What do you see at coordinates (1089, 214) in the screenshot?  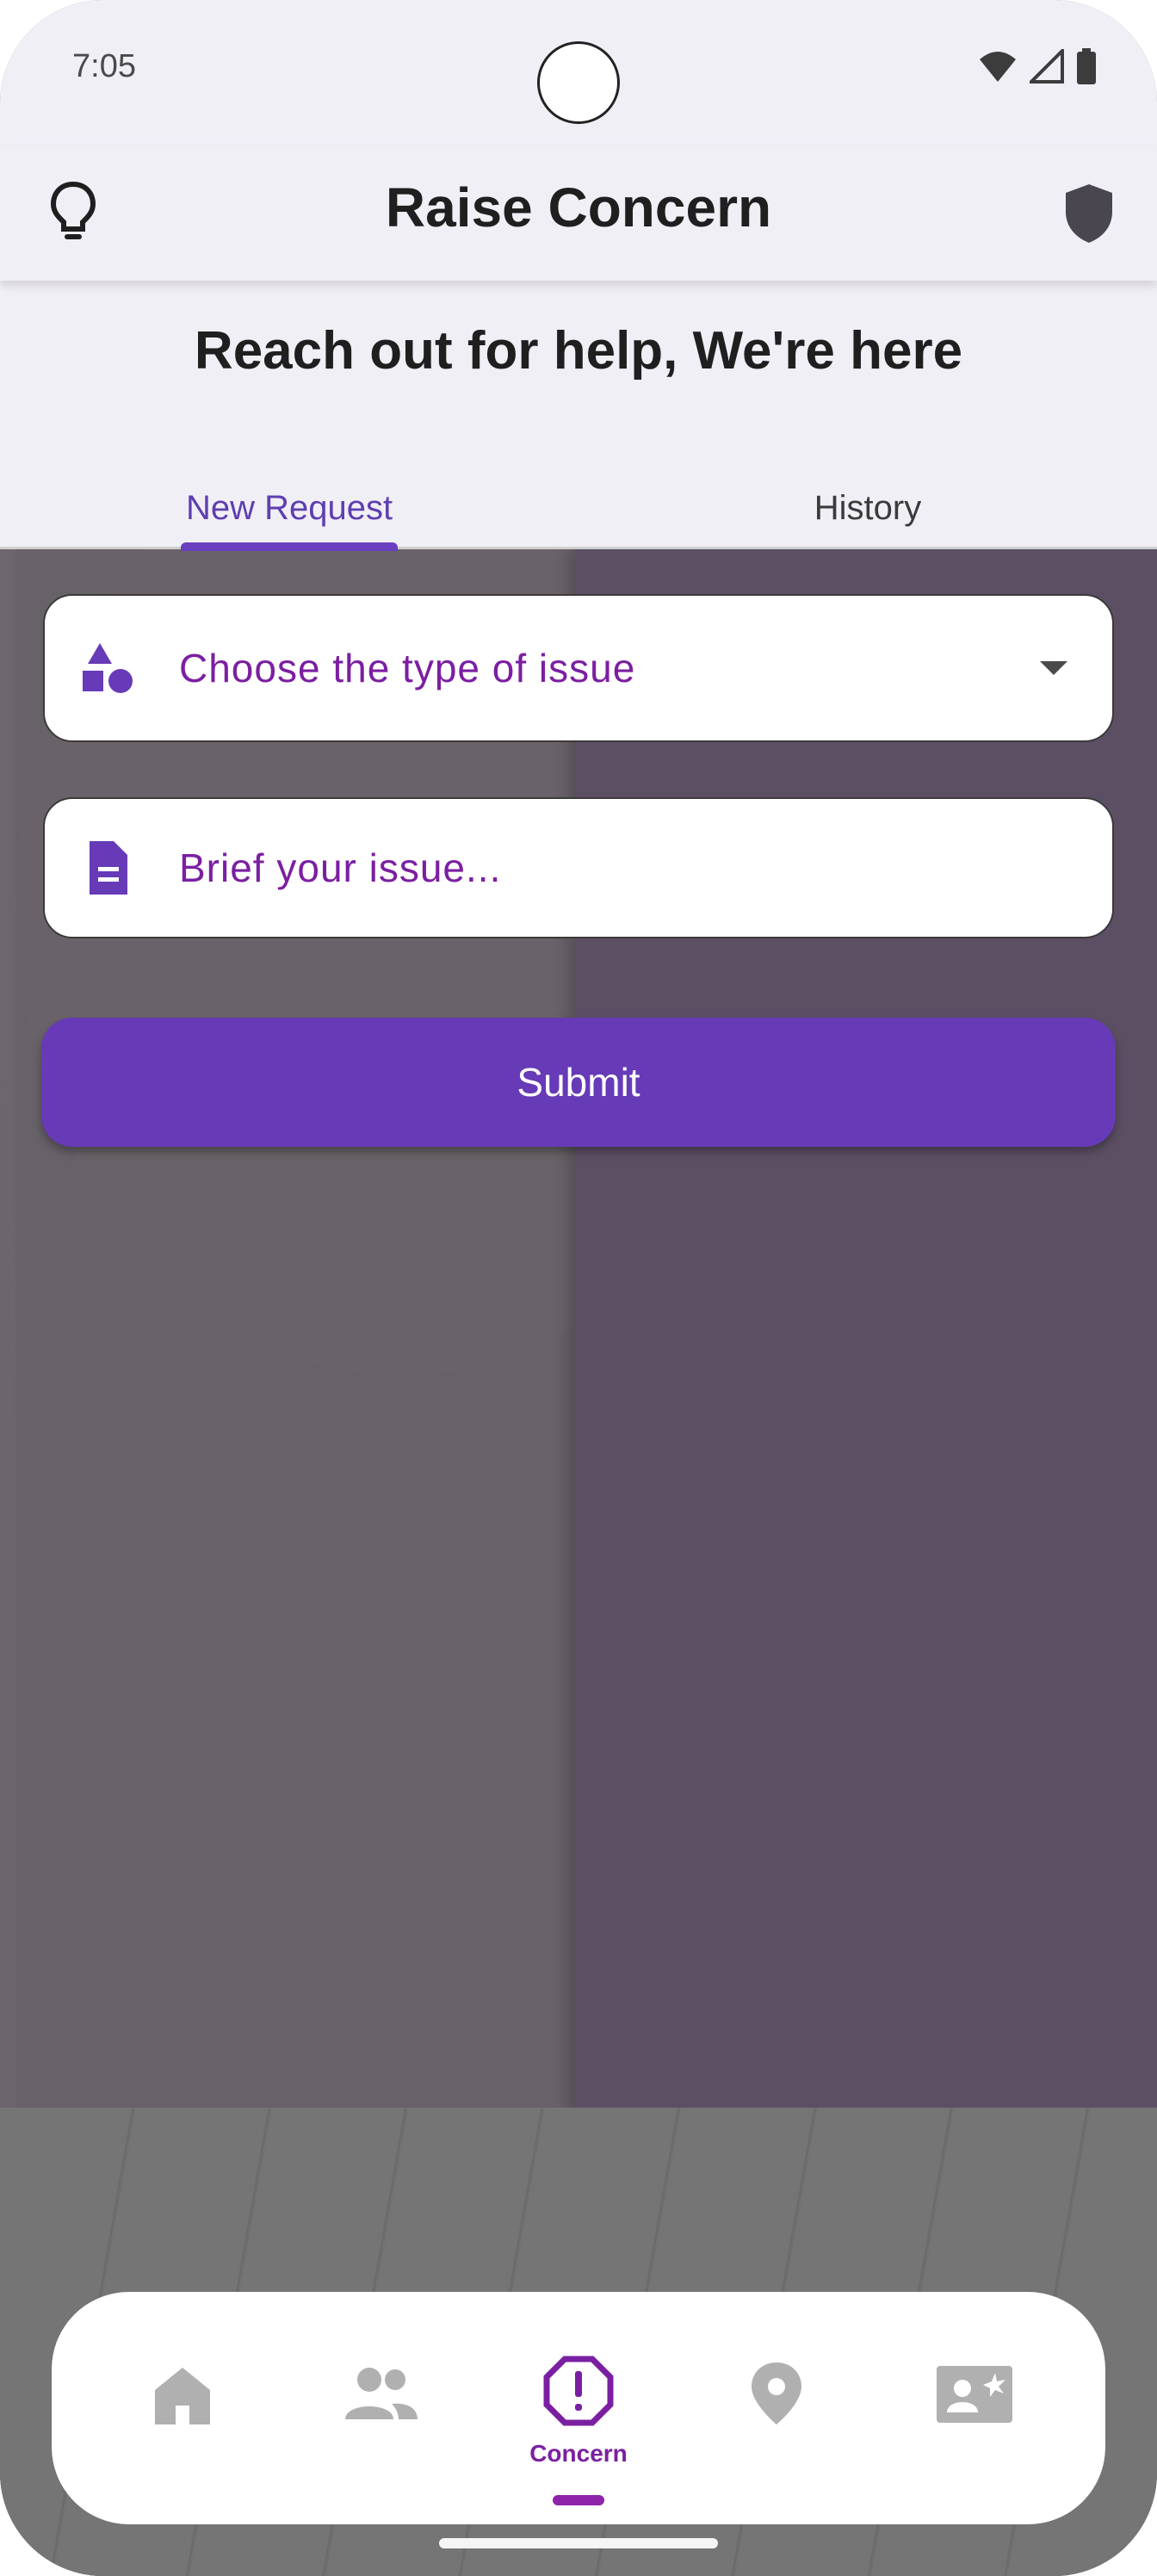 I see `shield-icon` at bounding box center [1089, 214].